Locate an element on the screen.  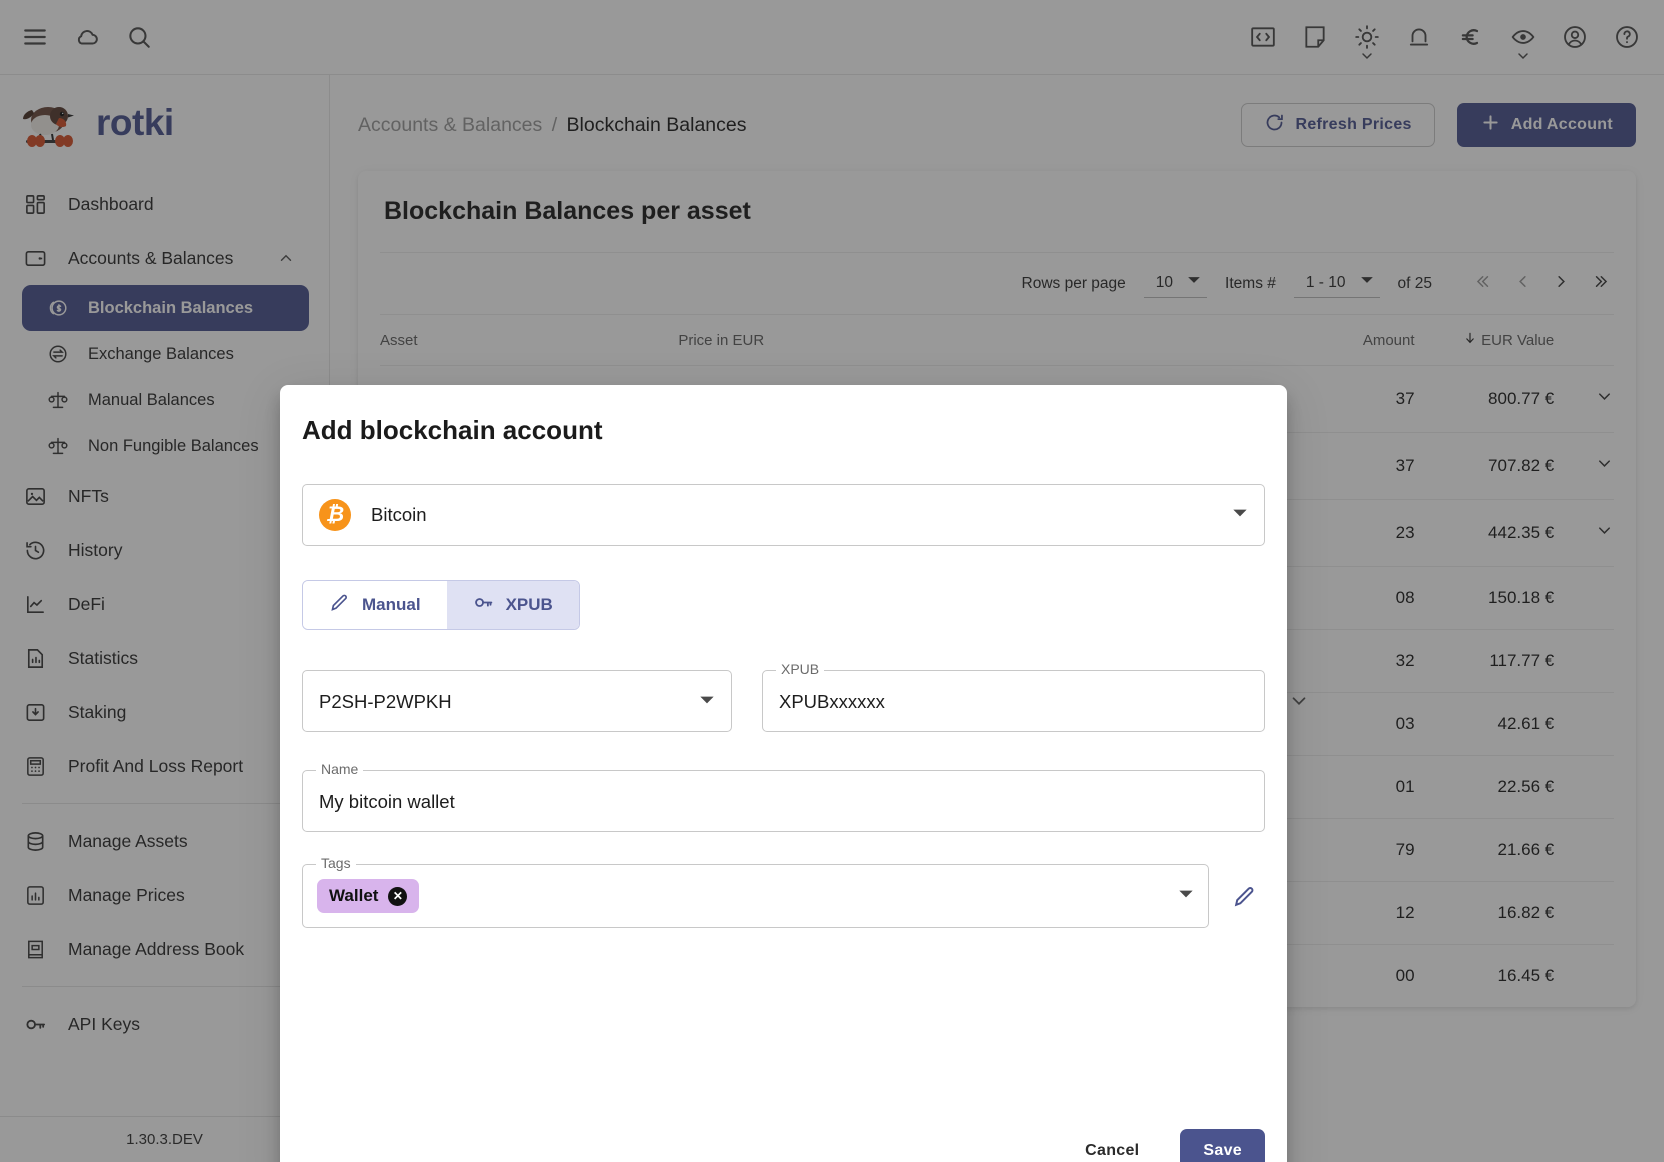
sidebar-item-label: Non Fungible Balances is located at coordinates (173, 445).